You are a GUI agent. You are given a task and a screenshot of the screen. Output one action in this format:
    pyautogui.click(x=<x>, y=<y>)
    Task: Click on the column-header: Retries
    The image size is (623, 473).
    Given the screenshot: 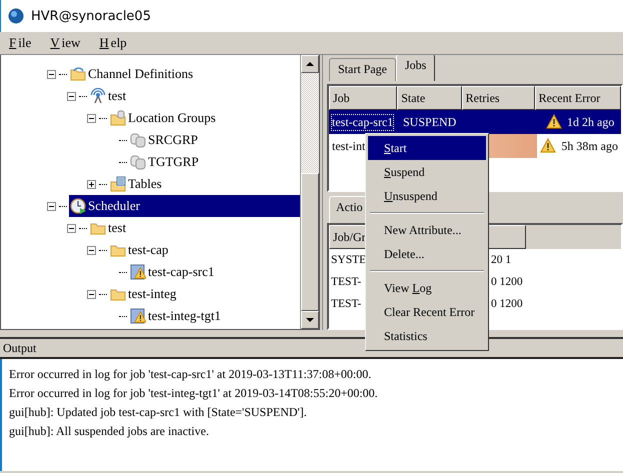 What is the action you would take?
    pyautogui.click(x=498, y=98)
    